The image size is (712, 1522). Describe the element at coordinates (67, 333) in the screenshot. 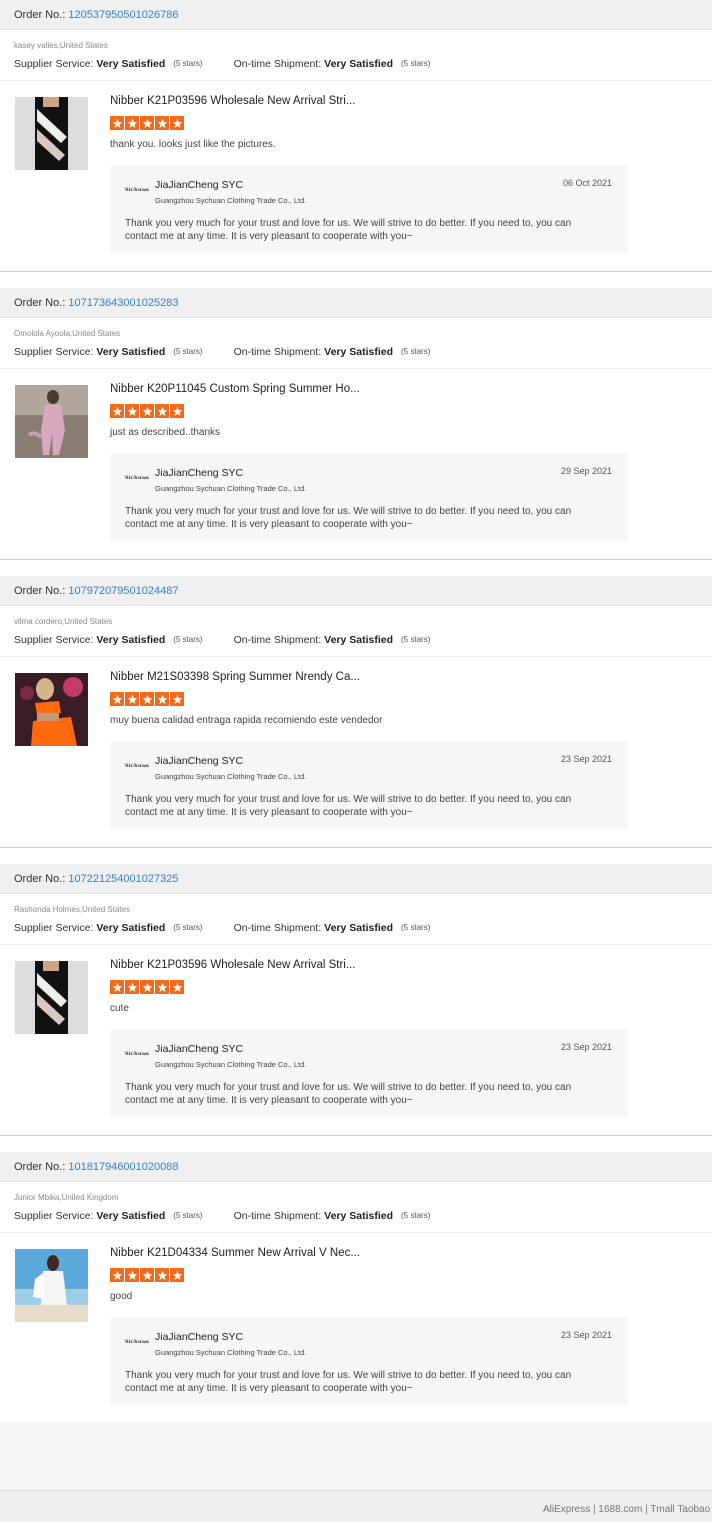

I see `buyer-name: Omolola Ayoola,United States` at that location.